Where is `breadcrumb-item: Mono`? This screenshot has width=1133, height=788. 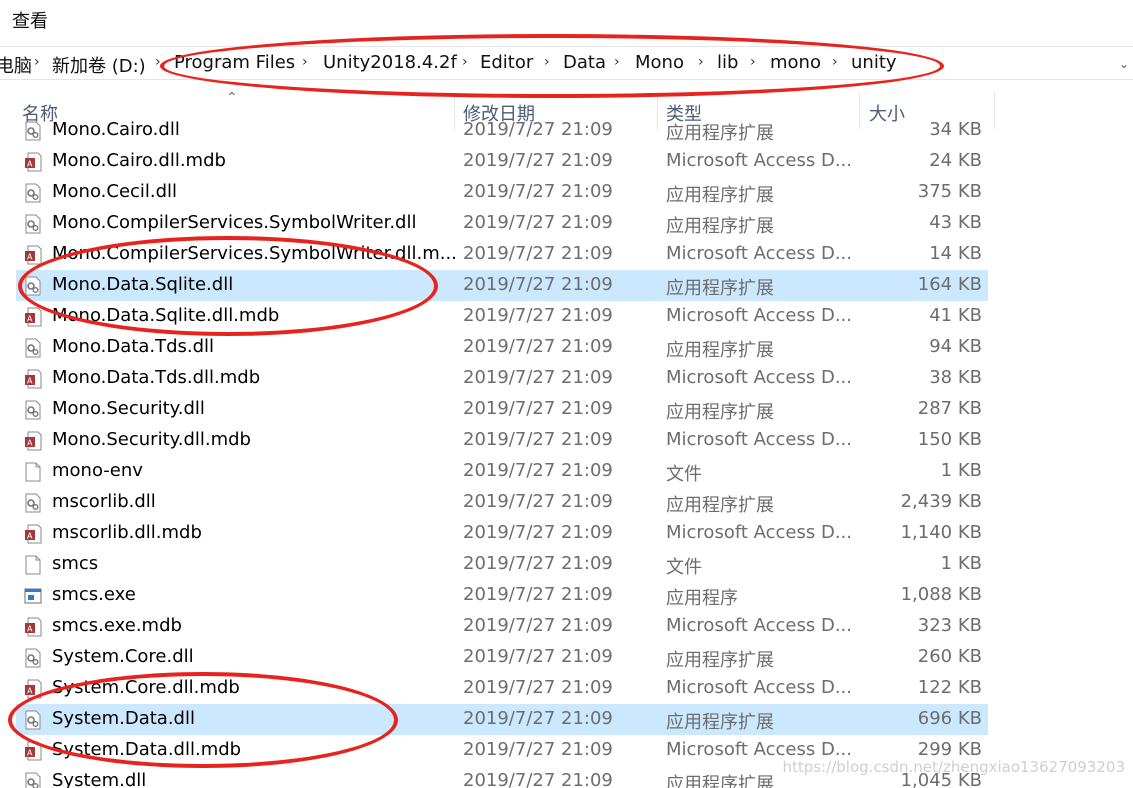
breadcrumb-item: Mono is located at coordinates (659, 62).